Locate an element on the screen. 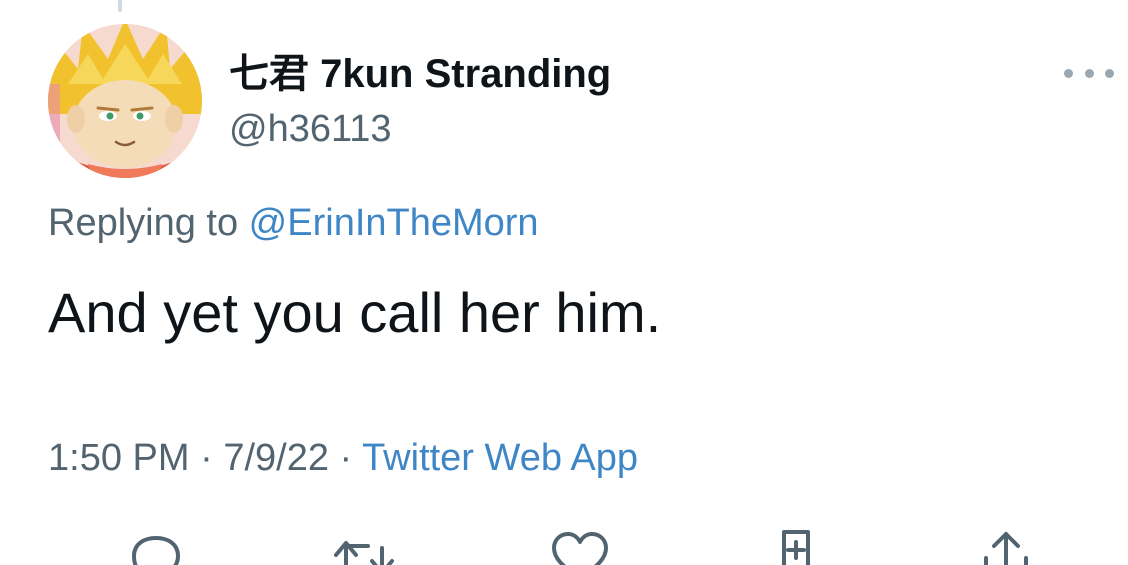  more-options-button is located at coordinates (1089, 73).